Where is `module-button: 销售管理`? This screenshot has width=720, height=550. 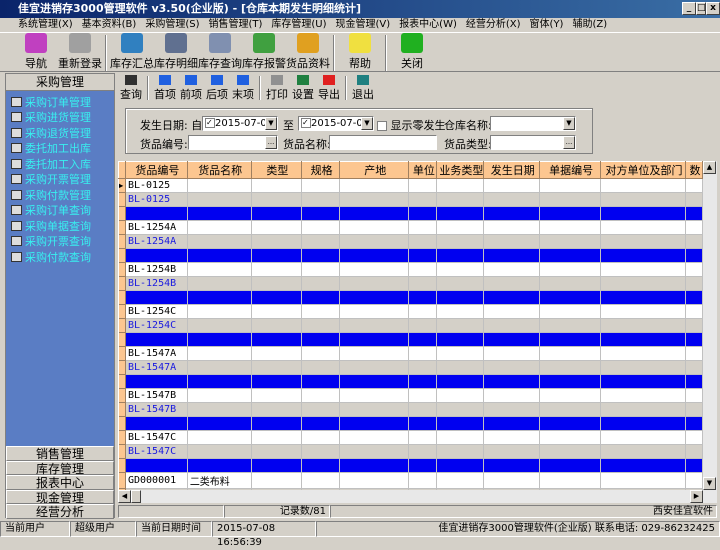
module-button: 销售管理 is located at coordinates (60, 453).